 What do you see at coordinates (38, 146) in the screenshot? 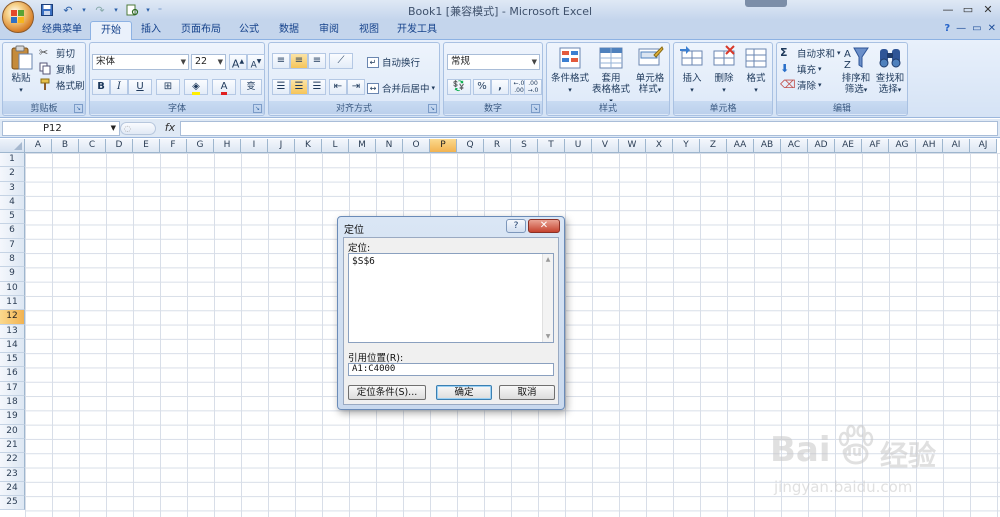
I see `column-header: A` at bounding box center [38, 146].